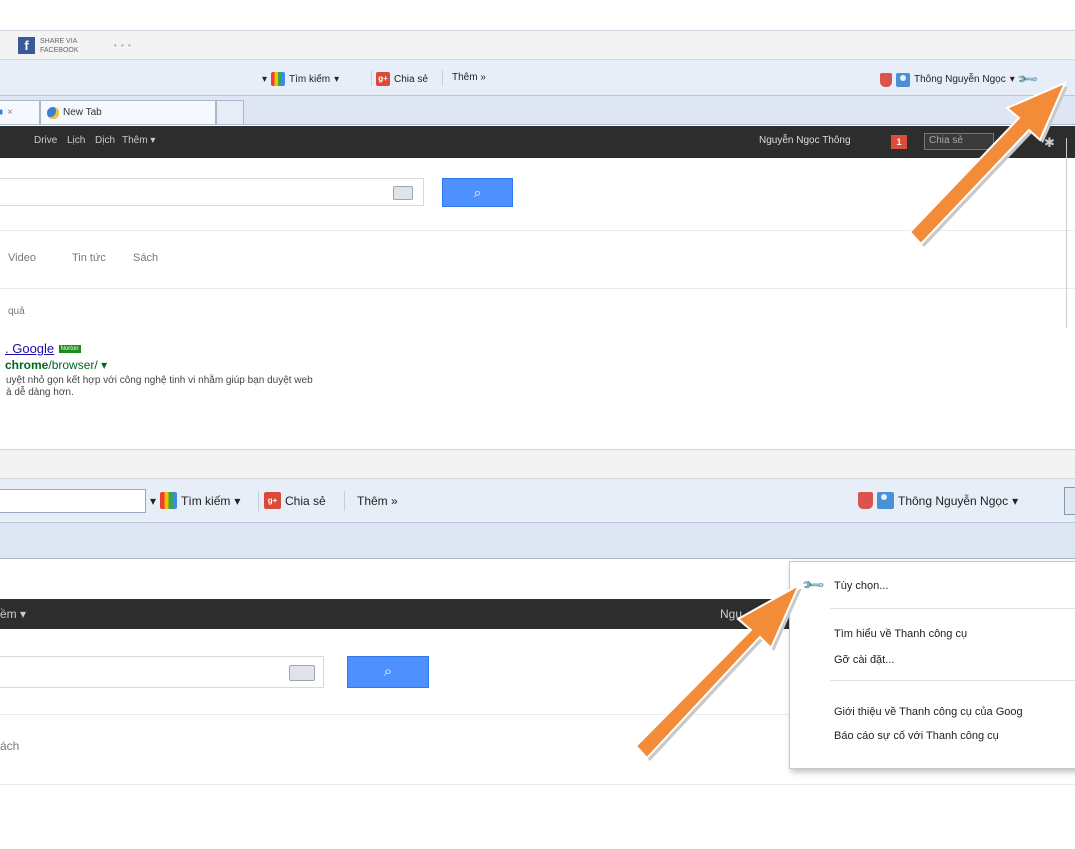 Image resolution: width=1075 pixels, height=849 pixels. What do you see at coordinates (988, 164) in the screenshot?
I see `pointer-arrow-top` at bounding box center [988, 164].